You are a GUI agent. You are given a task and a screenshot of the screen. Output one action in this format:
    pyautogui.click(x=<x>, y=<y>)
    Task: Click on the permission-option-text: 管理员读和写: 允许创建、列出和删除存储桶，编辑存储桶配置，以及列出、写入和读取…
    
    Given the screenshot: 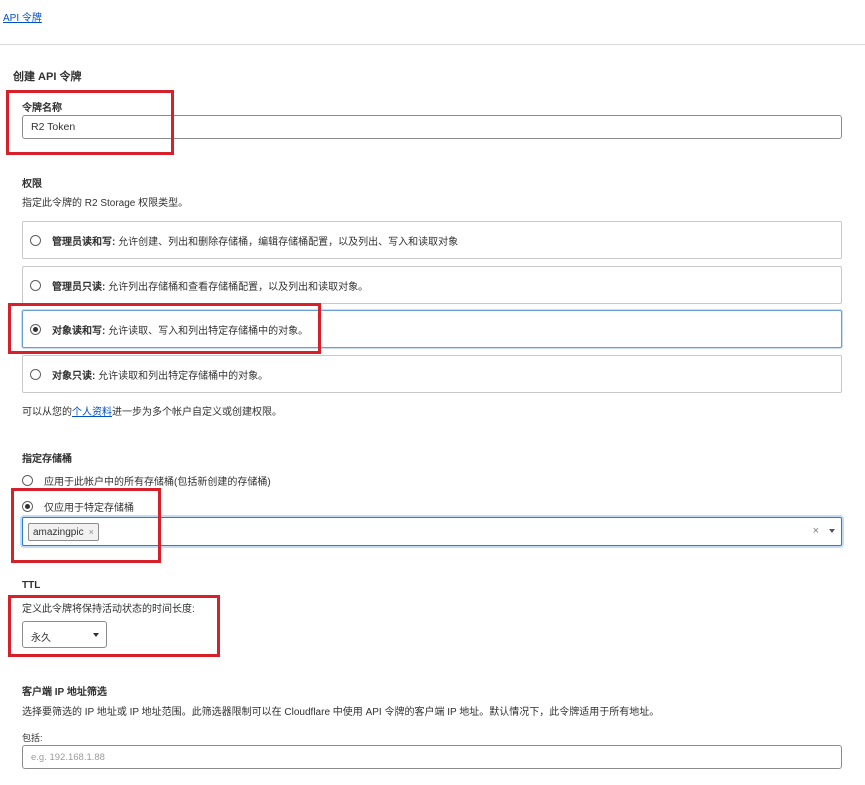 What is the action you would take?
    pyautogui.click(x=255, y=242)
    